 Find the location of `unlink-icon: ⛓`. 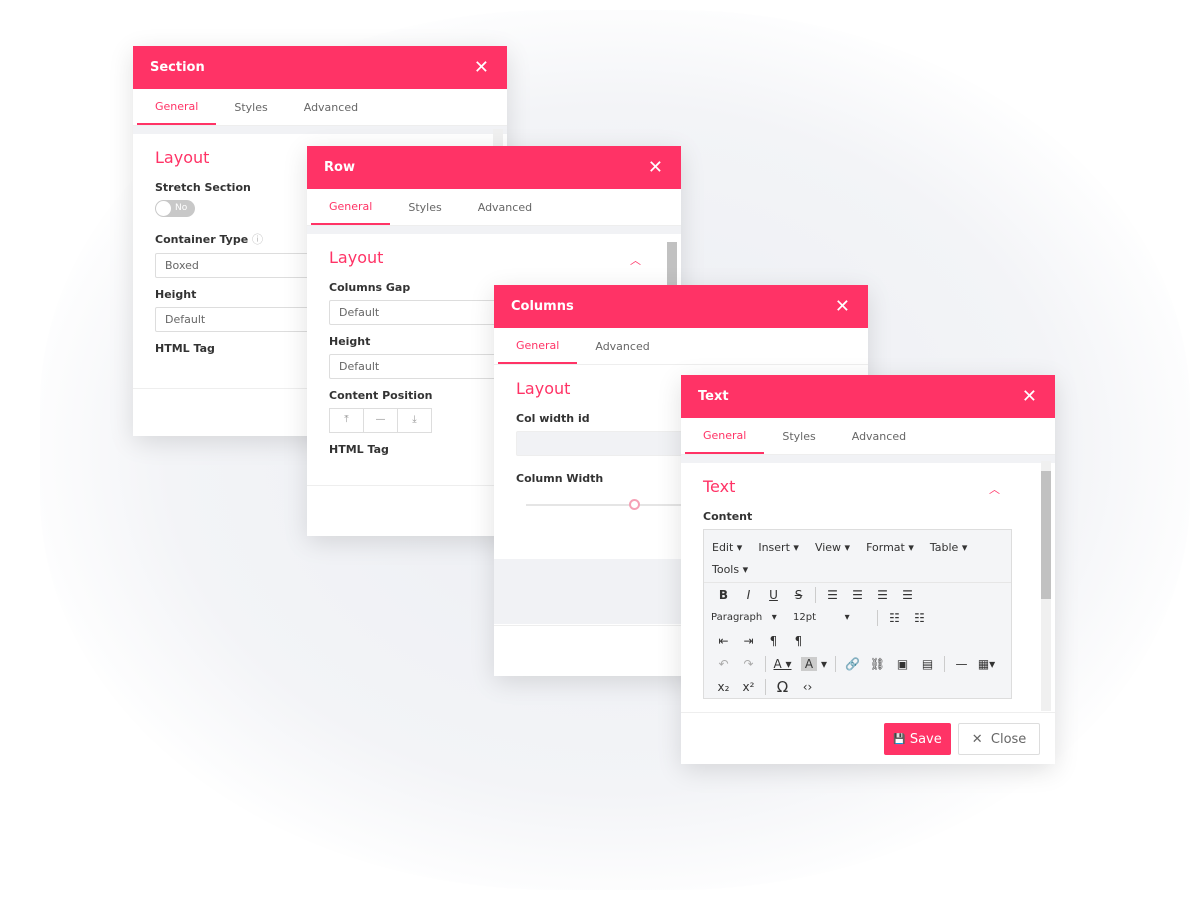

unlink-icon: ⛓ is located at coordinates (877, 664).